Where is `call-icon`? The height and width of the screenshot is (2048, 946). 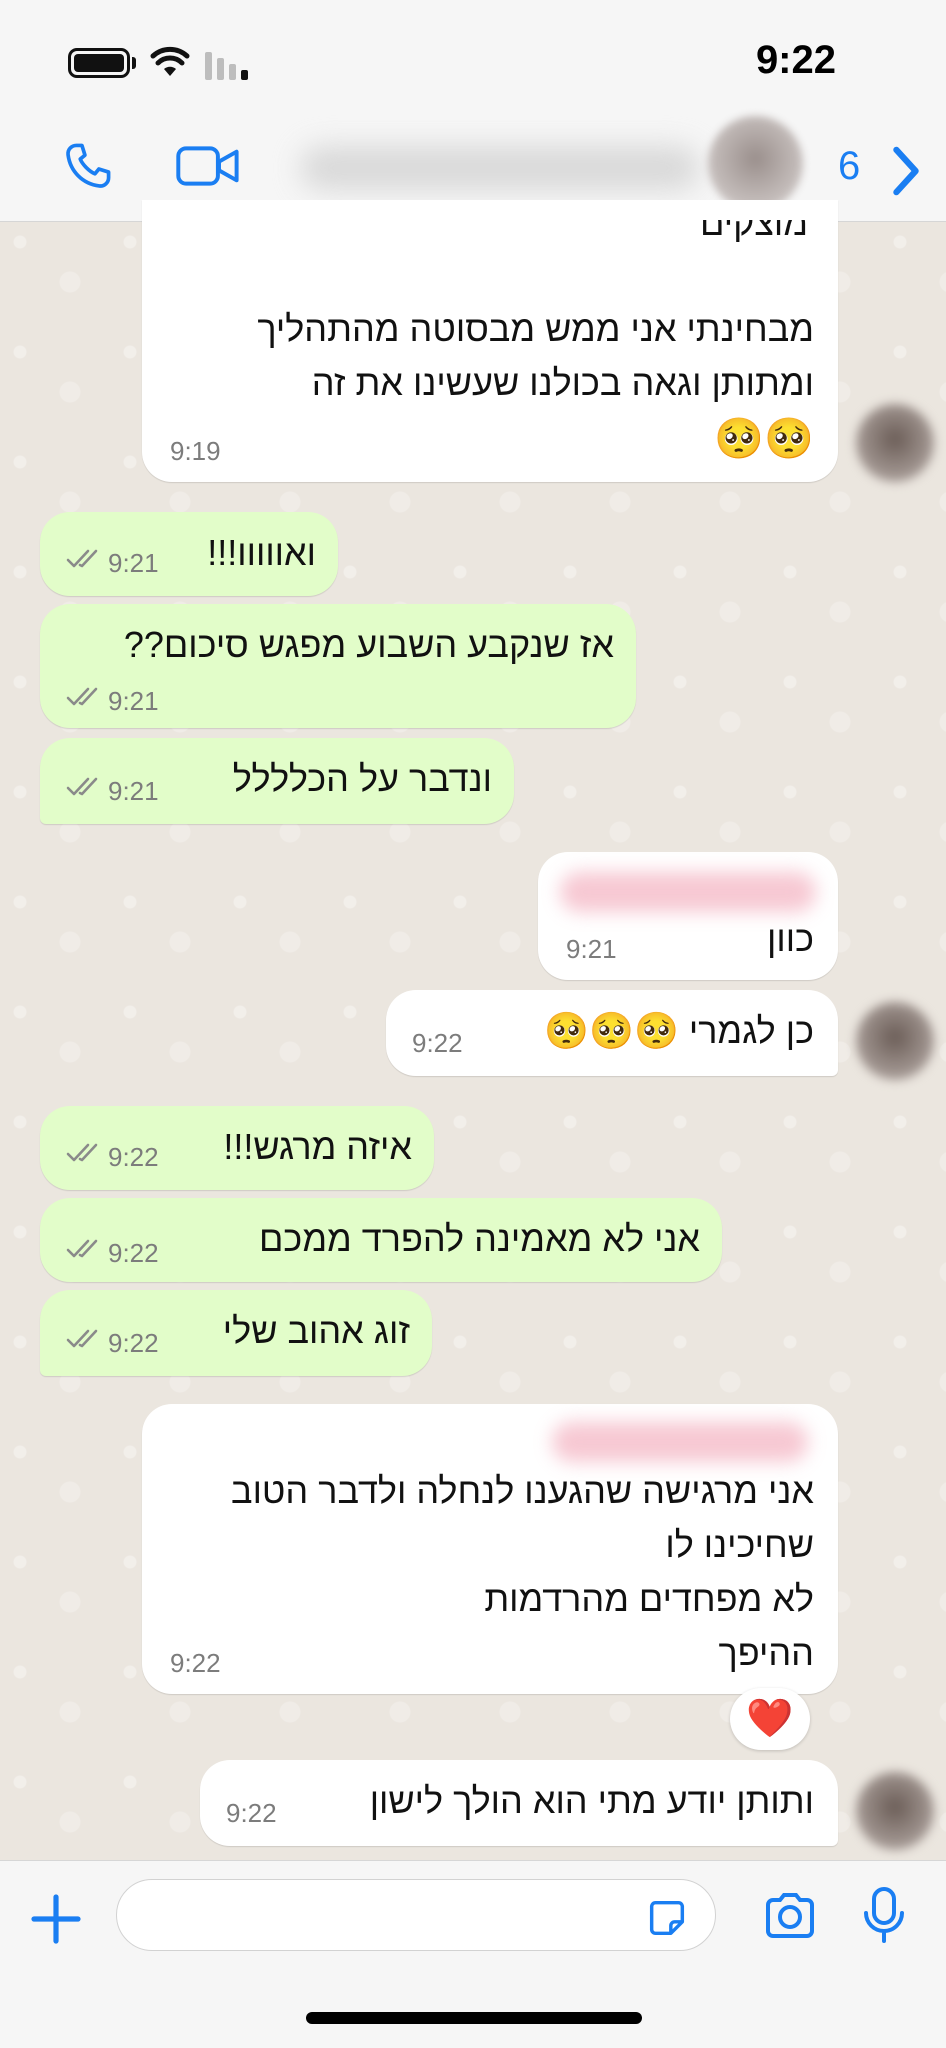 call-icon is located at coordinates (88, 166).